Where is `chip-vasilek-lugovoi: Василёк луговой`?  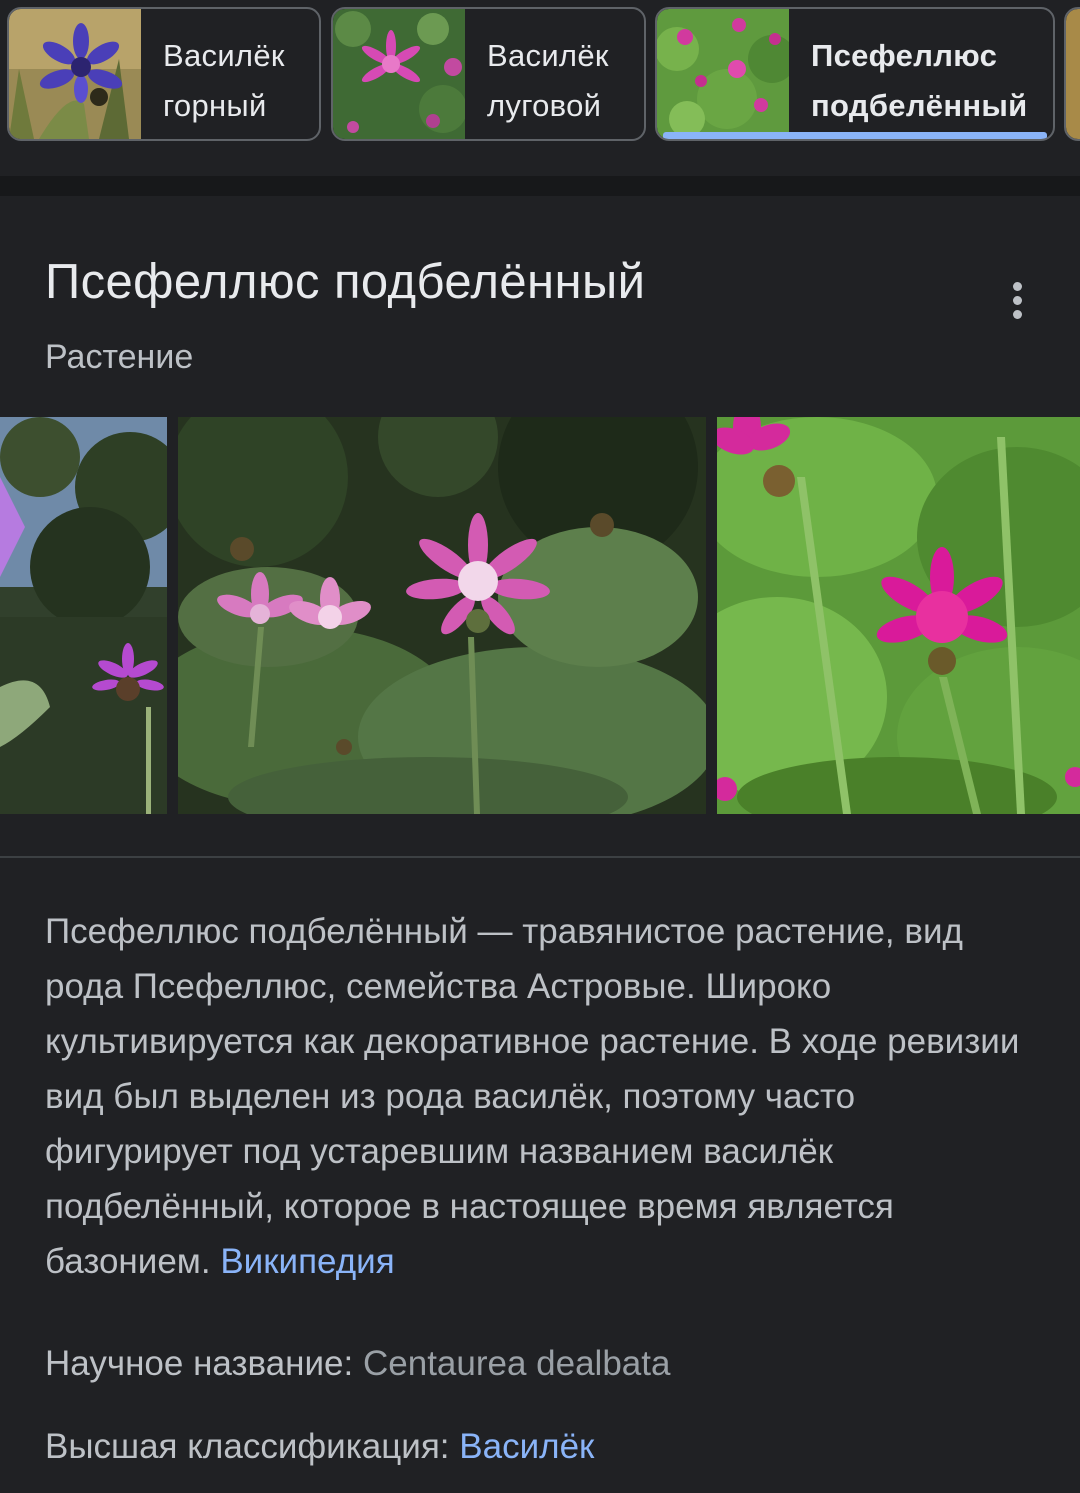
chip-vasilek-lugovoi: Василёк луговой is located at coordinates (488, 74).